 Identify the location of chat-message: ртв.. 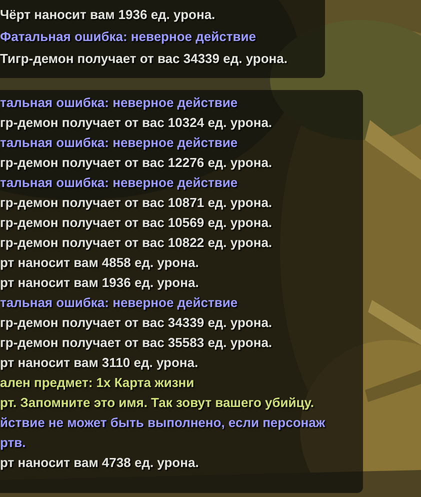
(13, 443).